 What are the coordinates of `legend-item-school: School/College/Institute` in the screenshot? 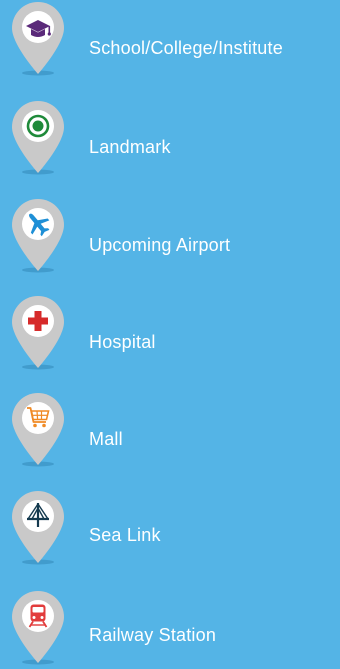 It's located at (170, 40).